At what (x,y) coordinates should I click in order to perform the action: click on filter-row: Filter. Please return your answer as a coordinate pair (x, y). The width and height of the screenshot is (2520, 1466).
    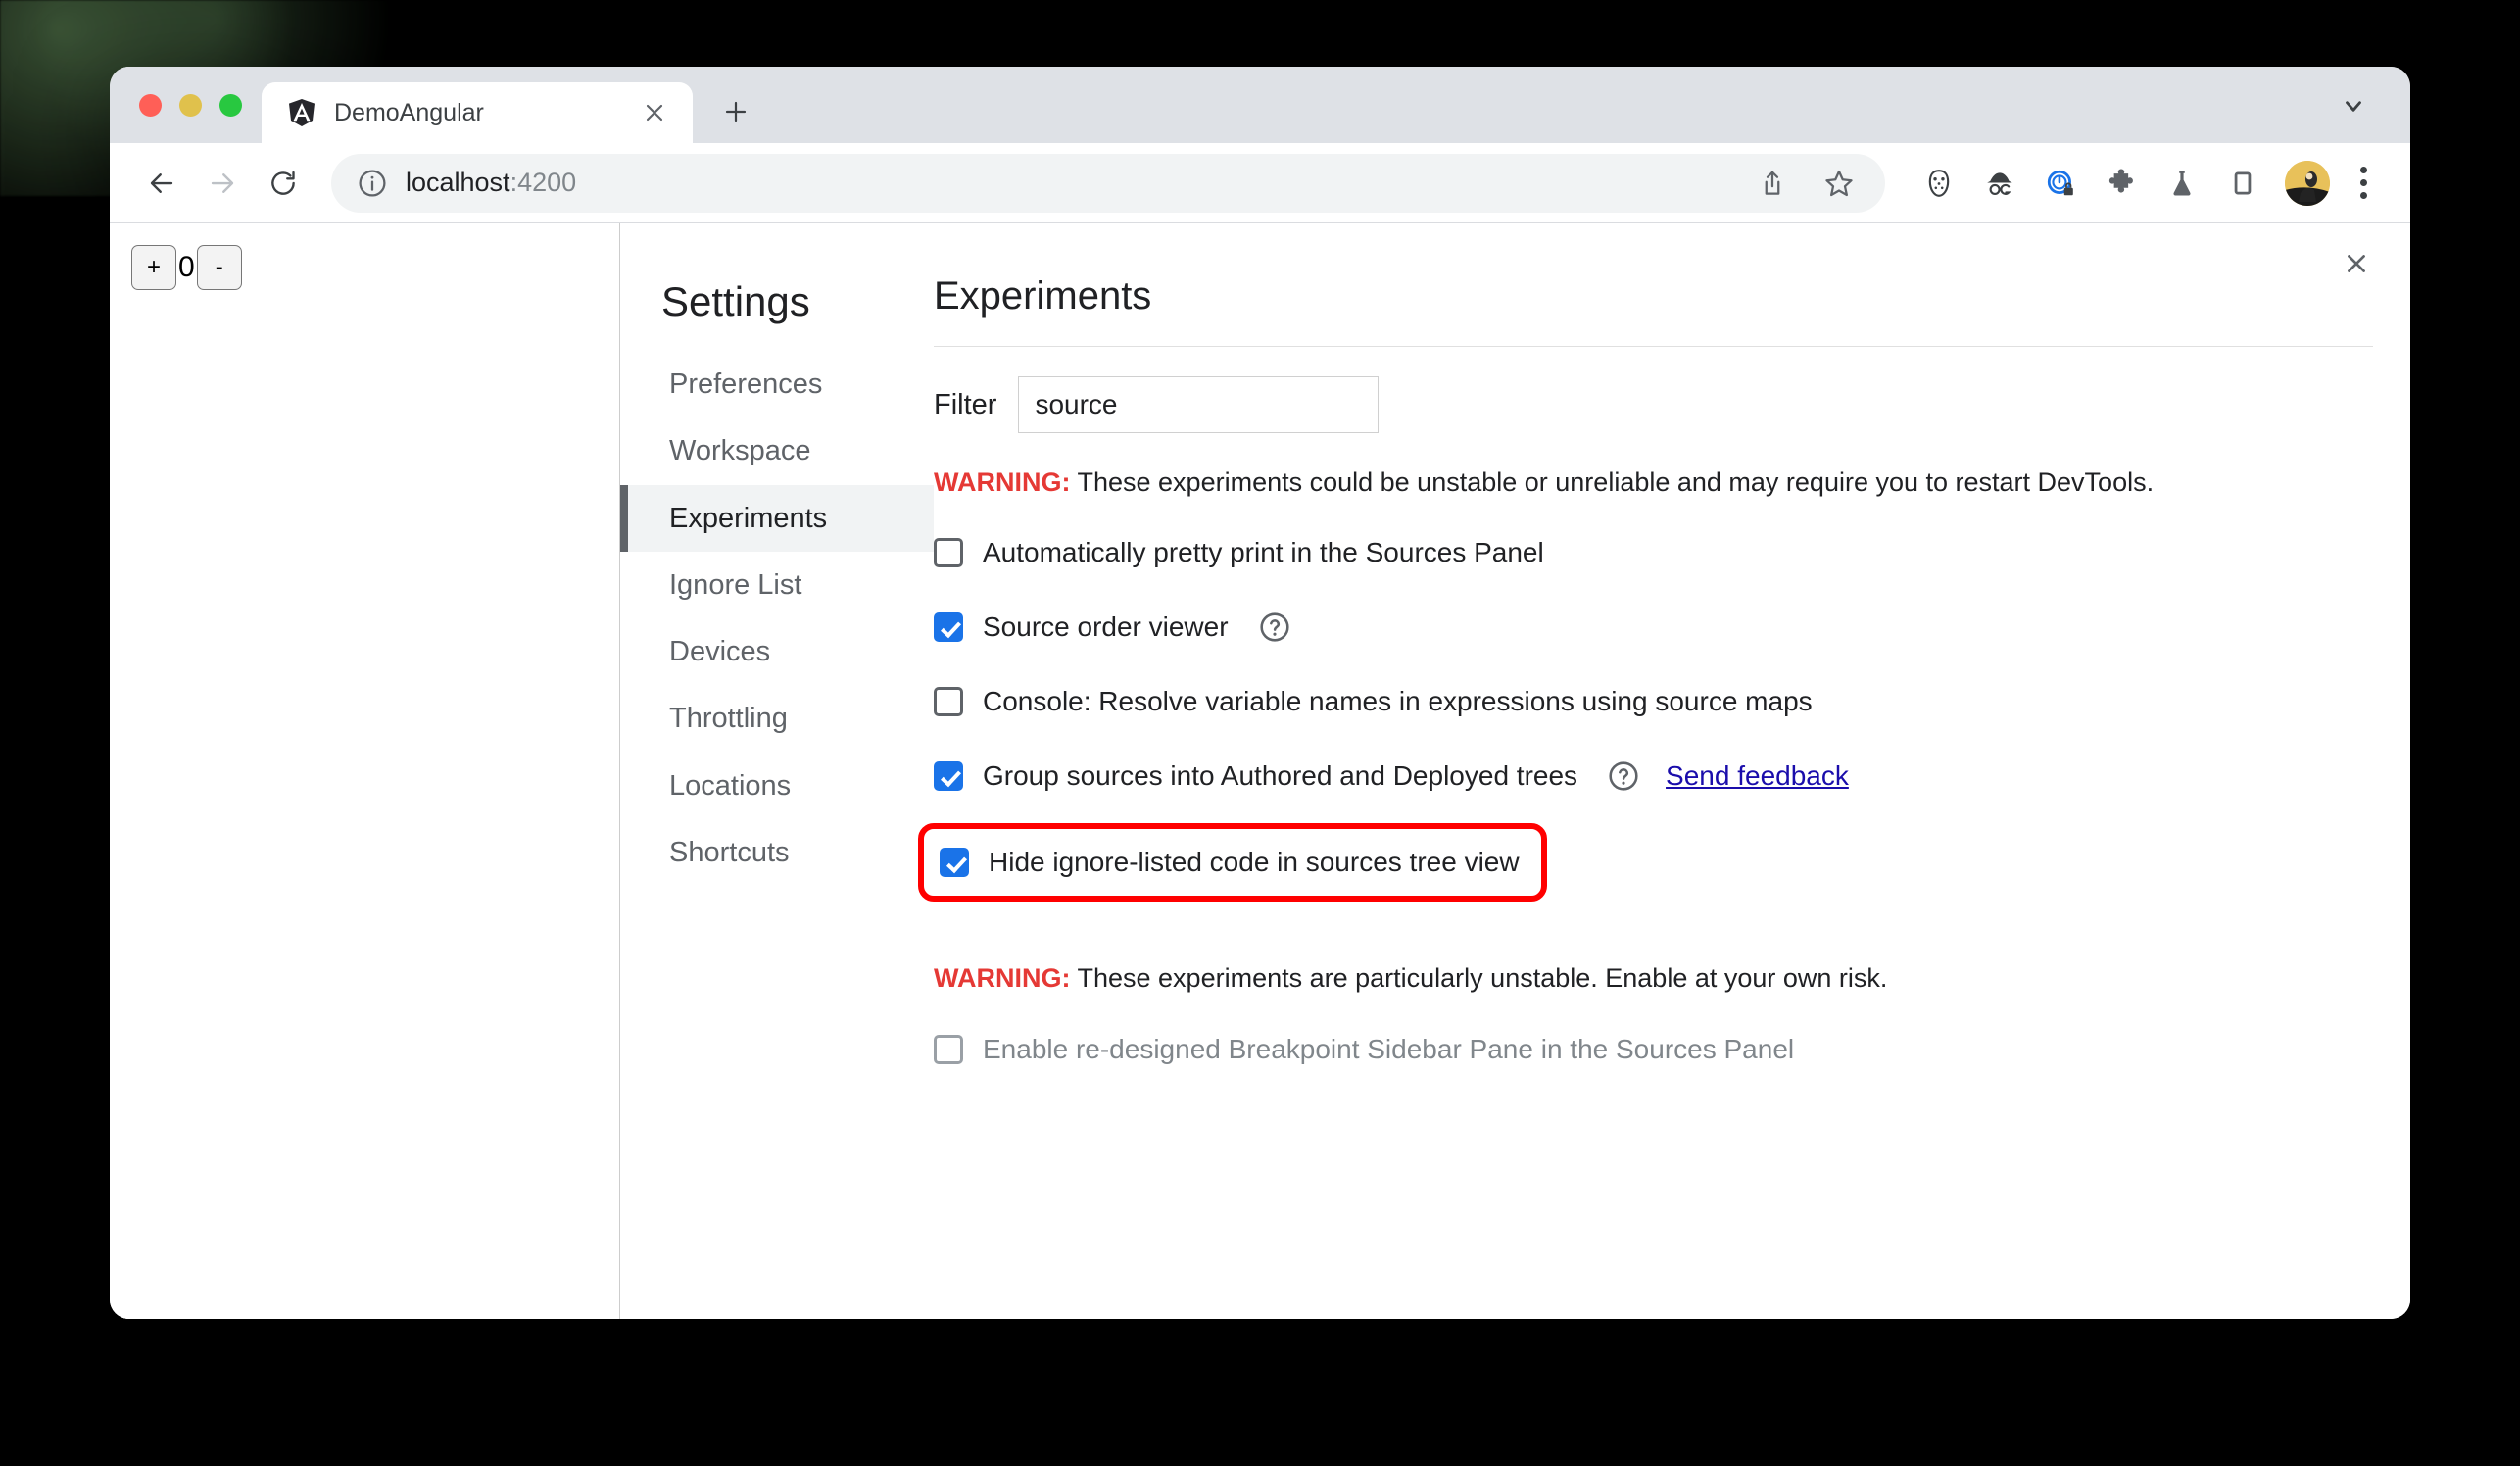
    Looking at the image, I should click on (1672, 405).